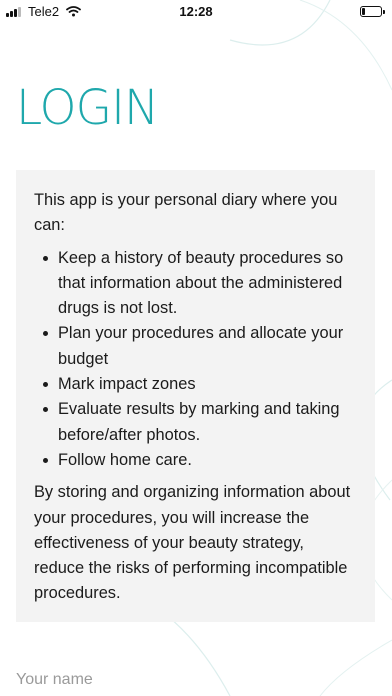 Image resolution: width=392 pixels, height=696 pixels. I want to click on battery-level, so click(364, 11).